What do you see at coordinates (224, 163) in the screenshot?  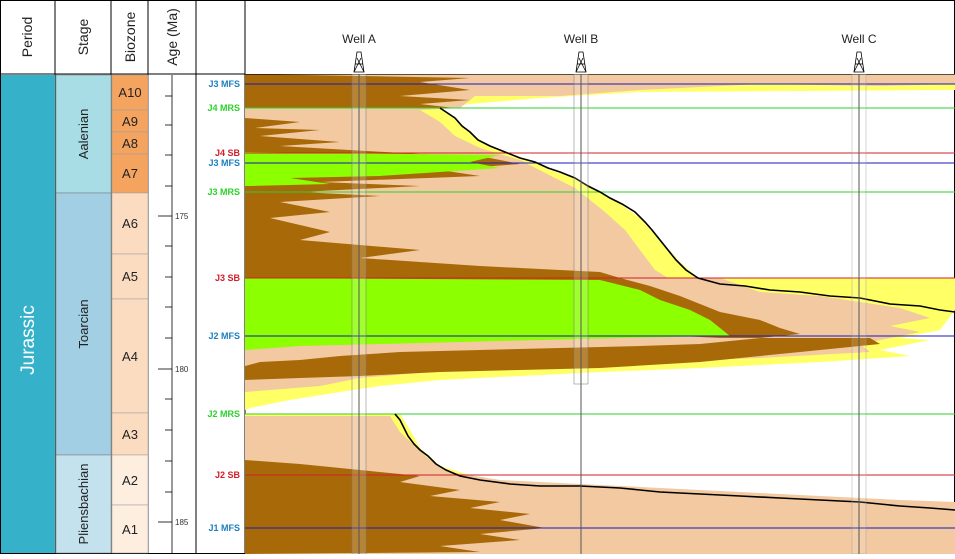 I see `surface-label-j3-mfs: J3 MFS` at bounding box center [224, 163].